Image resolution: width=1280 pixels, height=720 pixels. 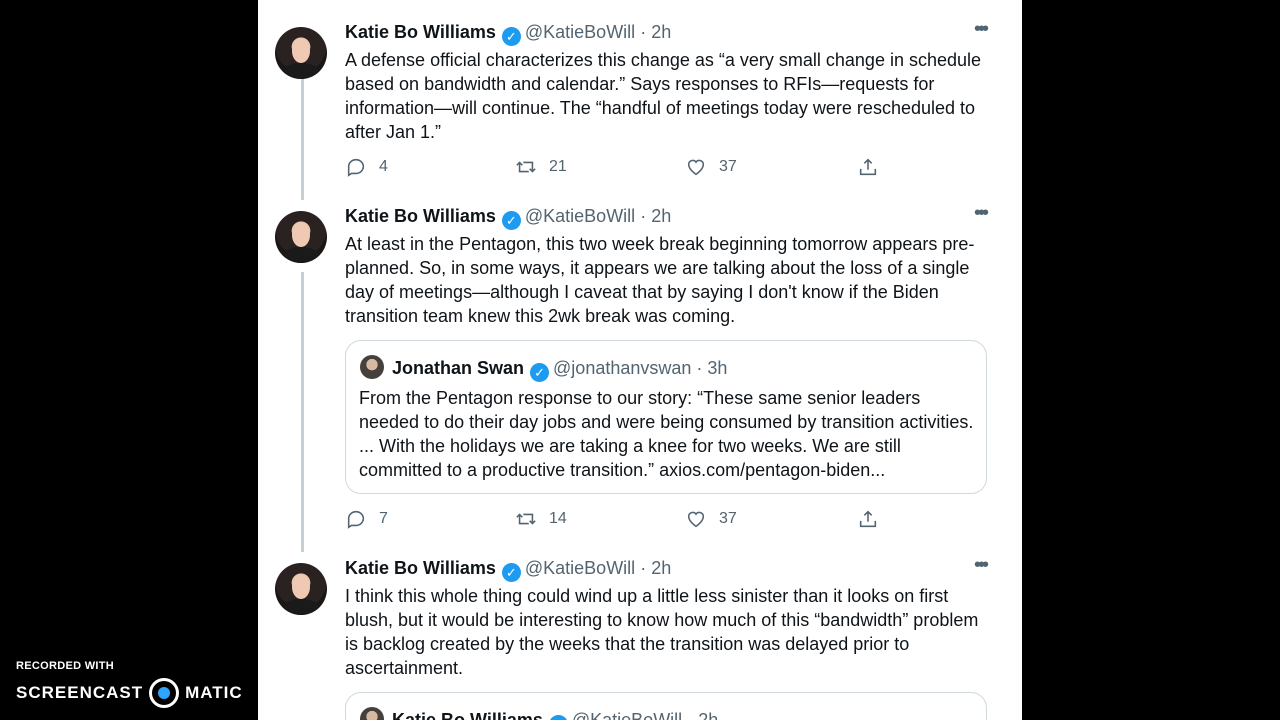 What do you see at coordinates (622, 368) in the screenshot?
I see `quoted-author-handle: @jonathanvswan` at bounding box center [622, 368].